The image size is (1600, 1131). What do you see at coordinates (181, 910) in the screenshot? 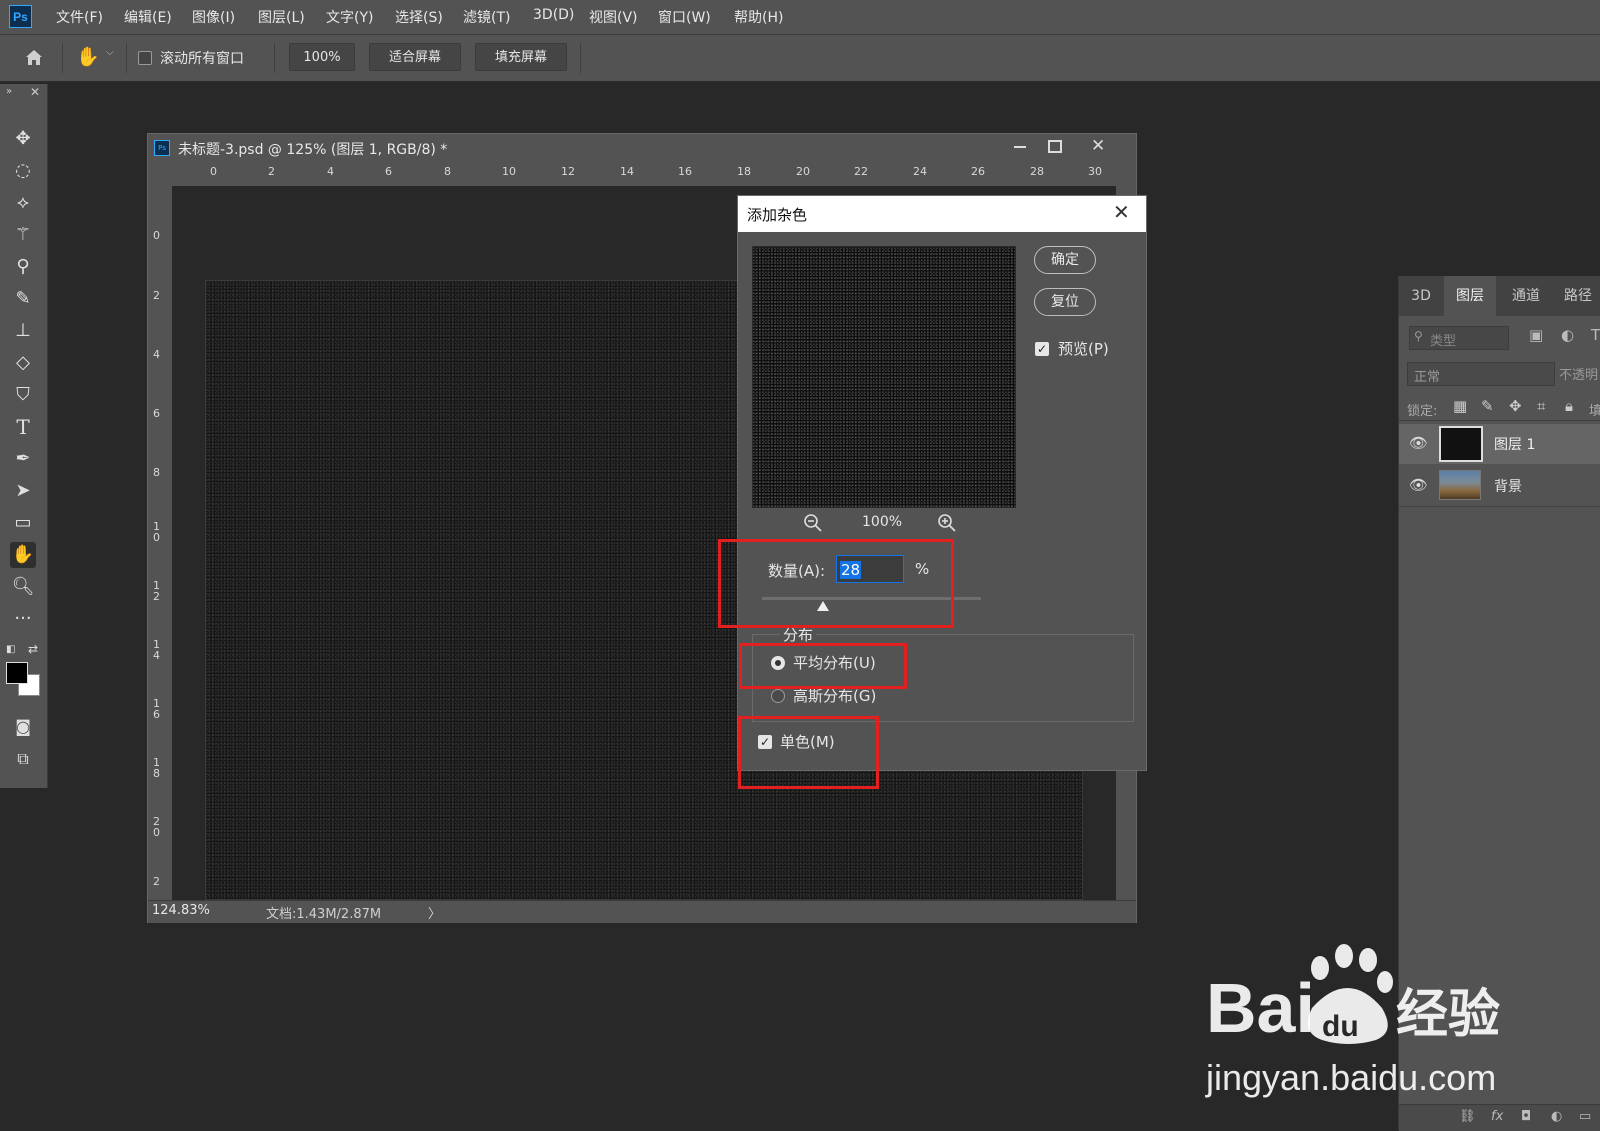
I see `zoom-readout: 124.83%` at bounding box center [181, 910].